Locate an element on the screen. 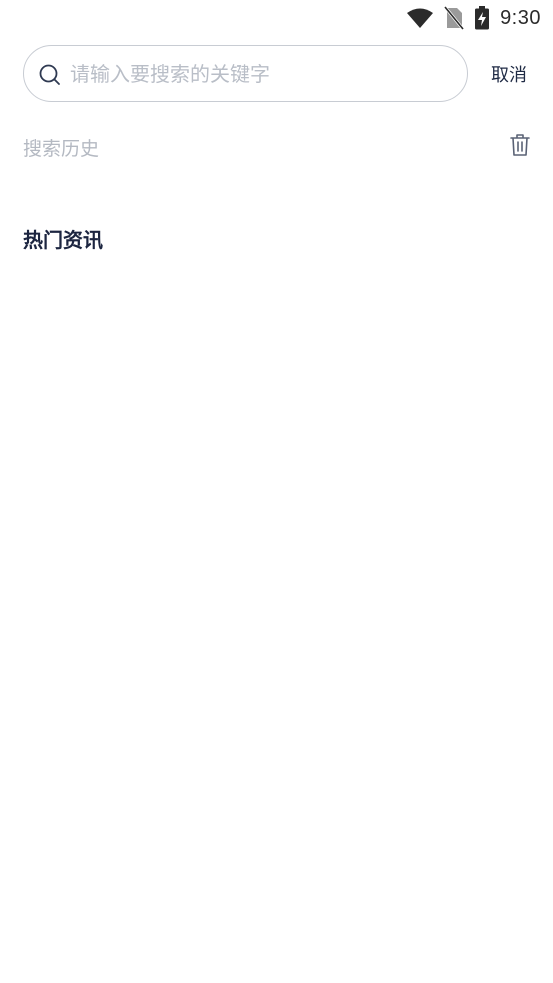 The height and width of the screenshot is (983, 553). no-sim-icon is located at coordinates (454, 18).